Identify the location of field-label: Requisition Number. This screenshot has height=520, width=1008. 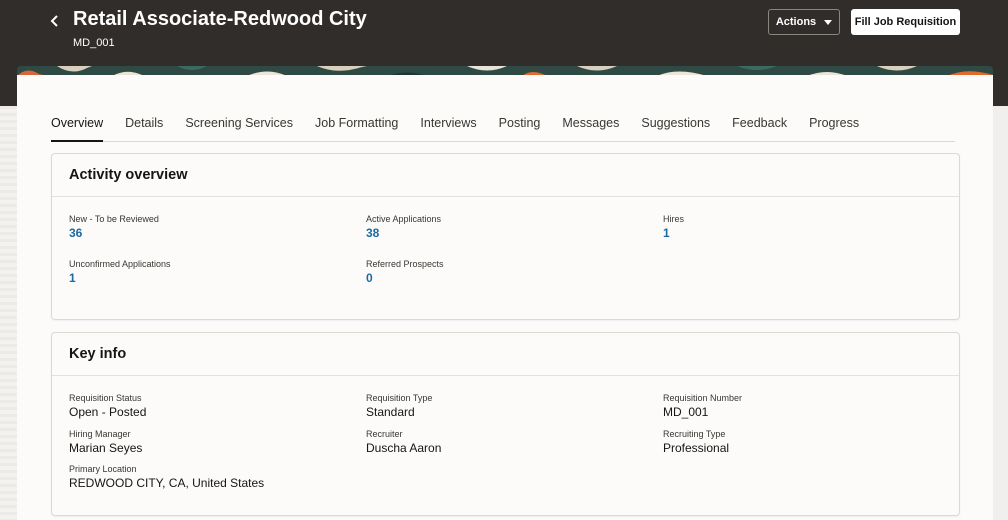
(703, 398).